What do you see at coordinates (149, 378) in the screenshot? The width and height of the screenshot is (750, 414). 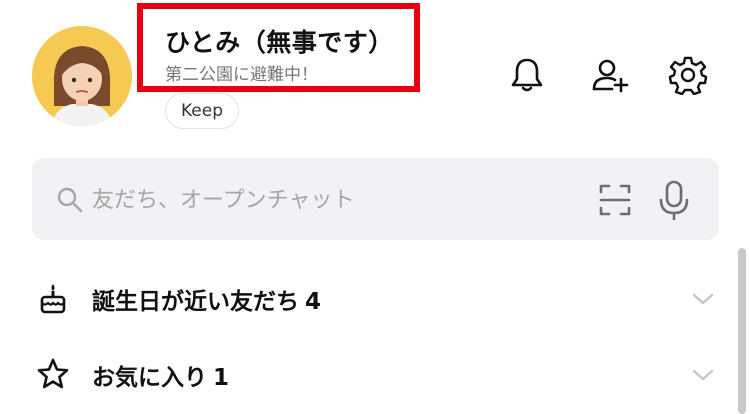 I see `section-title: お気に入り` at bounding box center [149, 378].